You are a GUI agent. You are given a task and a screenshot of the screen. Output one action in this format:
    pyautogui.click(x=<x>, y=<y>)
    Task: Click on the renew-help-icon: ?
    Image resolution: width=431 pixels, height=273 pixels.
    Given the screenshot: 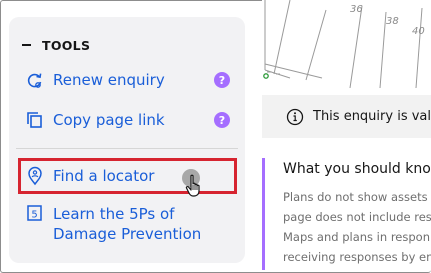 What is the action you would take?
    pyautogui.click(x=222, y=80)
    